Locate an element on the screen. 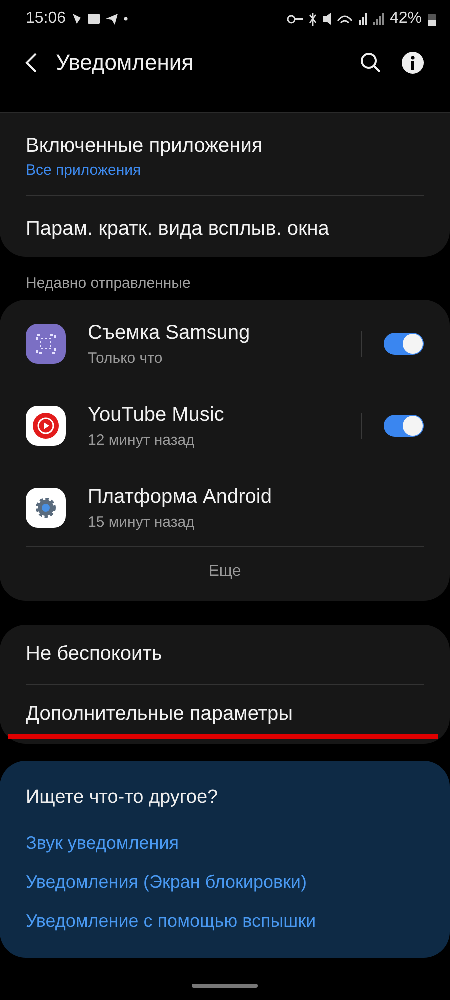 This screenshot has height=1000, width=450. dot-icon is located at coordinates (126, 19).